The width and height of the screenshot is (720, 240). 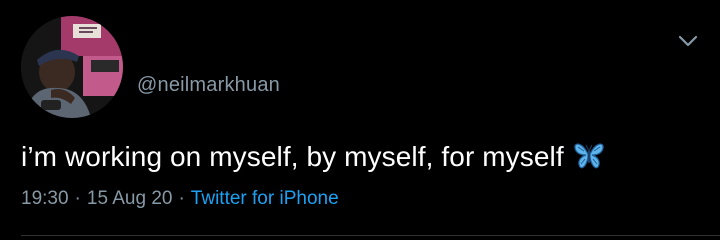 What do you see at coordinates (45, 198) in the screenshot?
I see `tweet-time: 19:30` at bounding box center [45, 198].